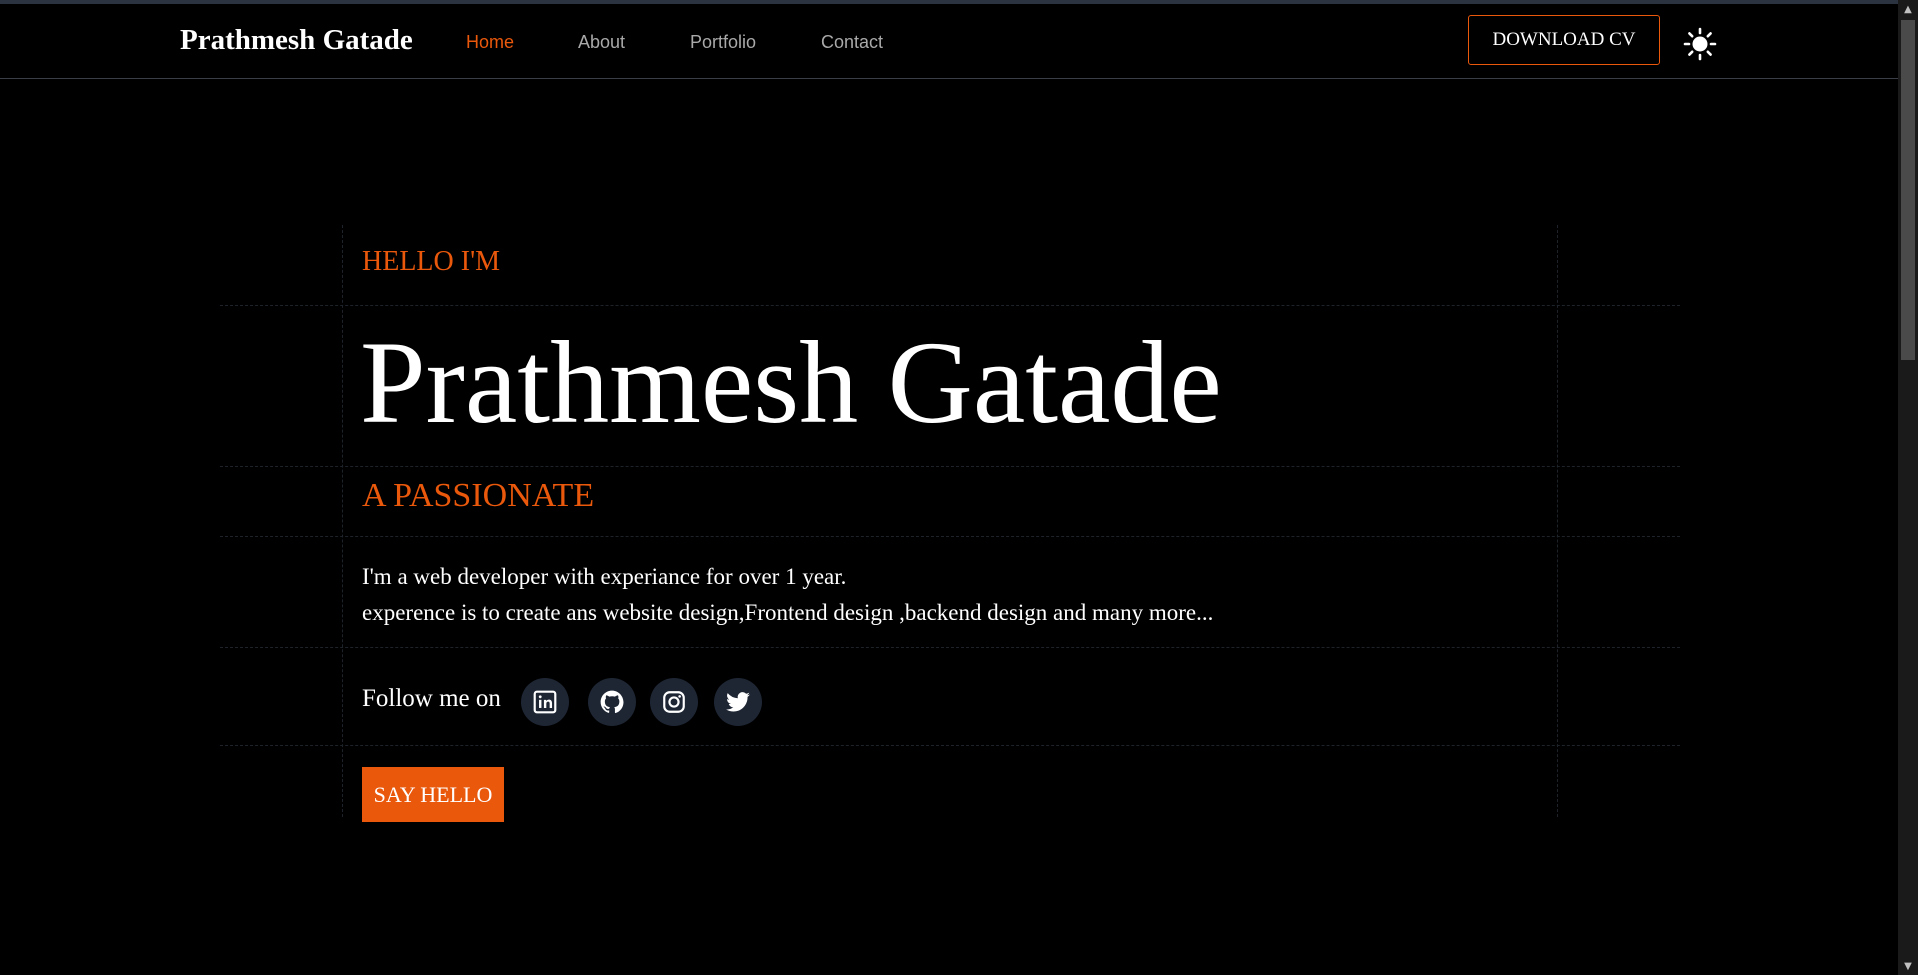 The height and width of the screenshot is (975, 1918). What do you see at coordinates (1908, 966) in the screenshot?
I see `scroll-down-icon: ▼` at bounding box center [1908, 966].